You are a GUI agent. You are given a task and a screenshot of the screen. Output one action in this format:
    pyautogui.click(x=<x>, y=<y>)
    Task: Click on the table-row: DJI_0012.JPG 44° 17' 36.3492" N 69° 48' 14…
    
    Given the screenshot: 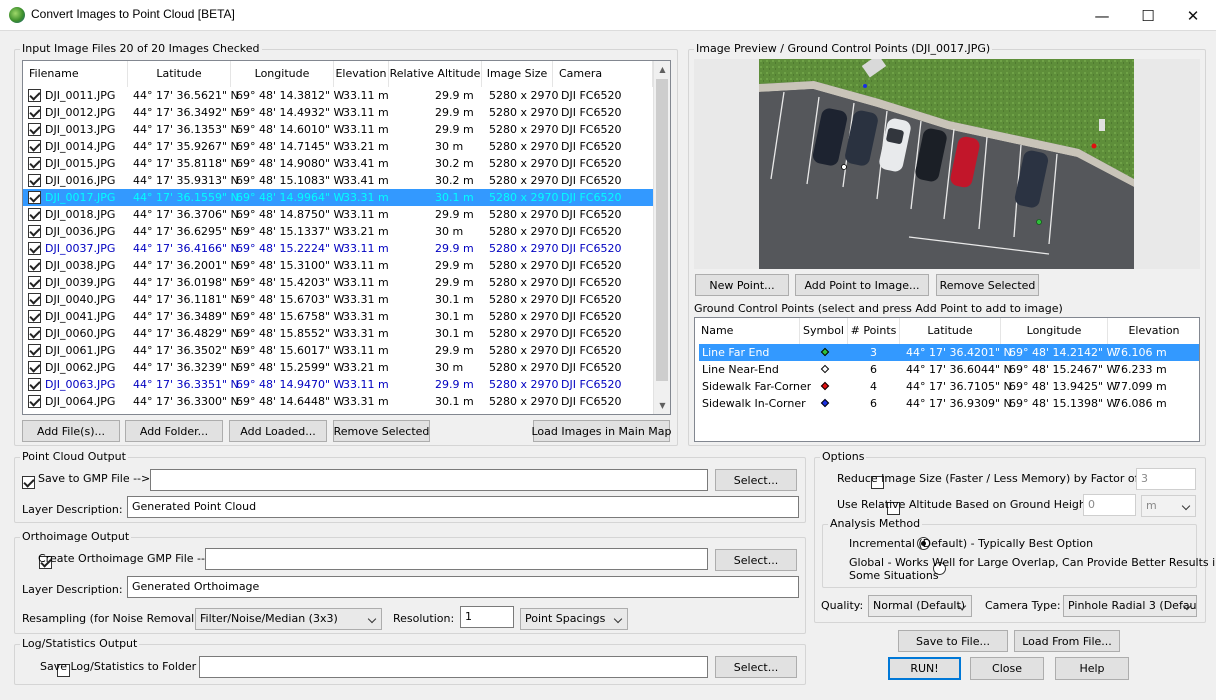 What is the action you would take?
    pyautogui.click(x=338, y=112)
    